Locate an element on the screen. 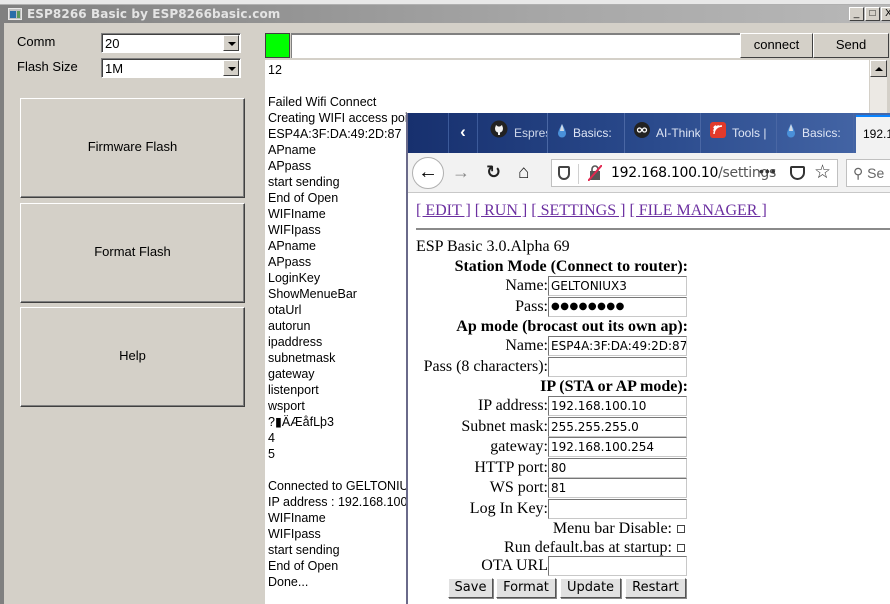 The height and width of the screenshot is (604, 890). gateway-input: 192.168.100.254 is located at coordinates (617, 447).